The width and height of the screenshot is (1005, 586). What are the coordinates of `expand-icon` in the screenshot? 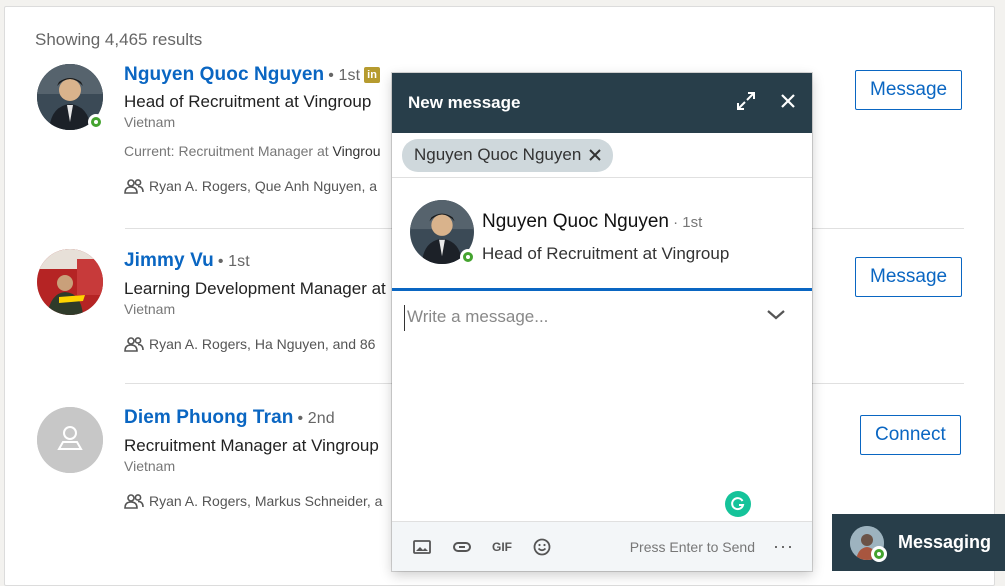 It's located at (746, 103).